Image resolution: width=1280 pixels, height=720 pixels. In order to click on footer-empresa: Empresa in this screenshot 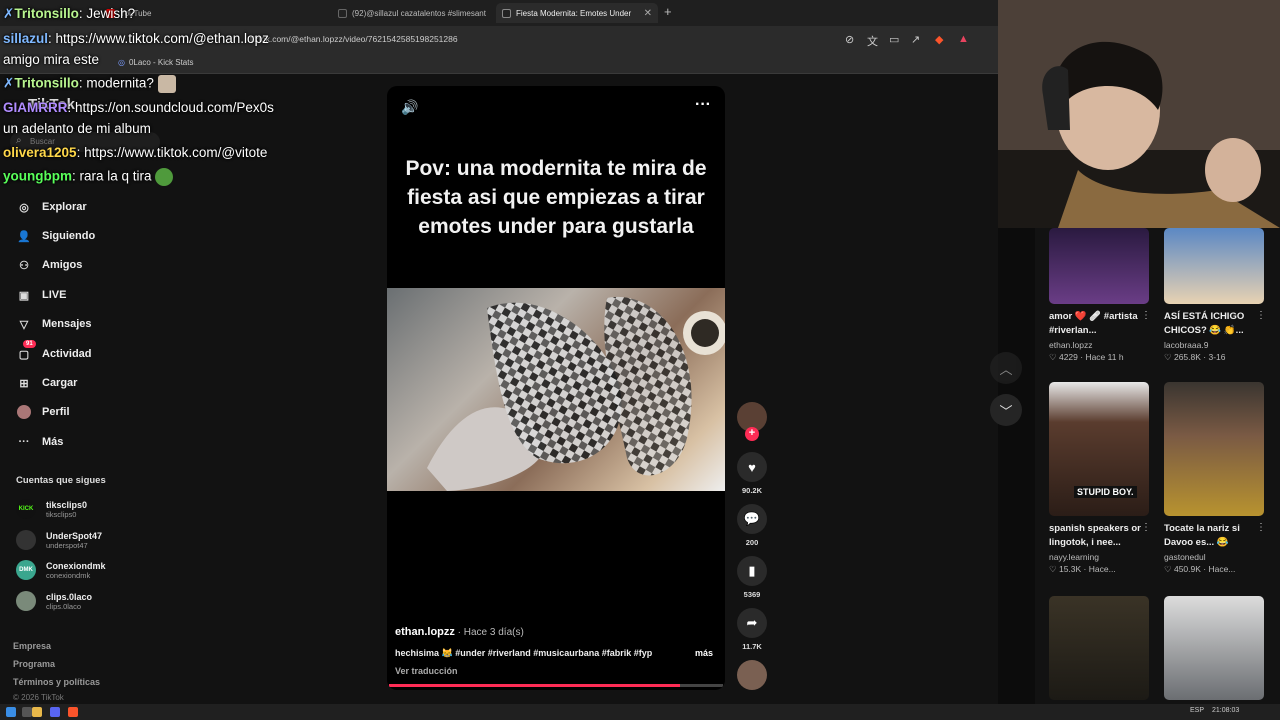, I will do `click(32, 646)`.